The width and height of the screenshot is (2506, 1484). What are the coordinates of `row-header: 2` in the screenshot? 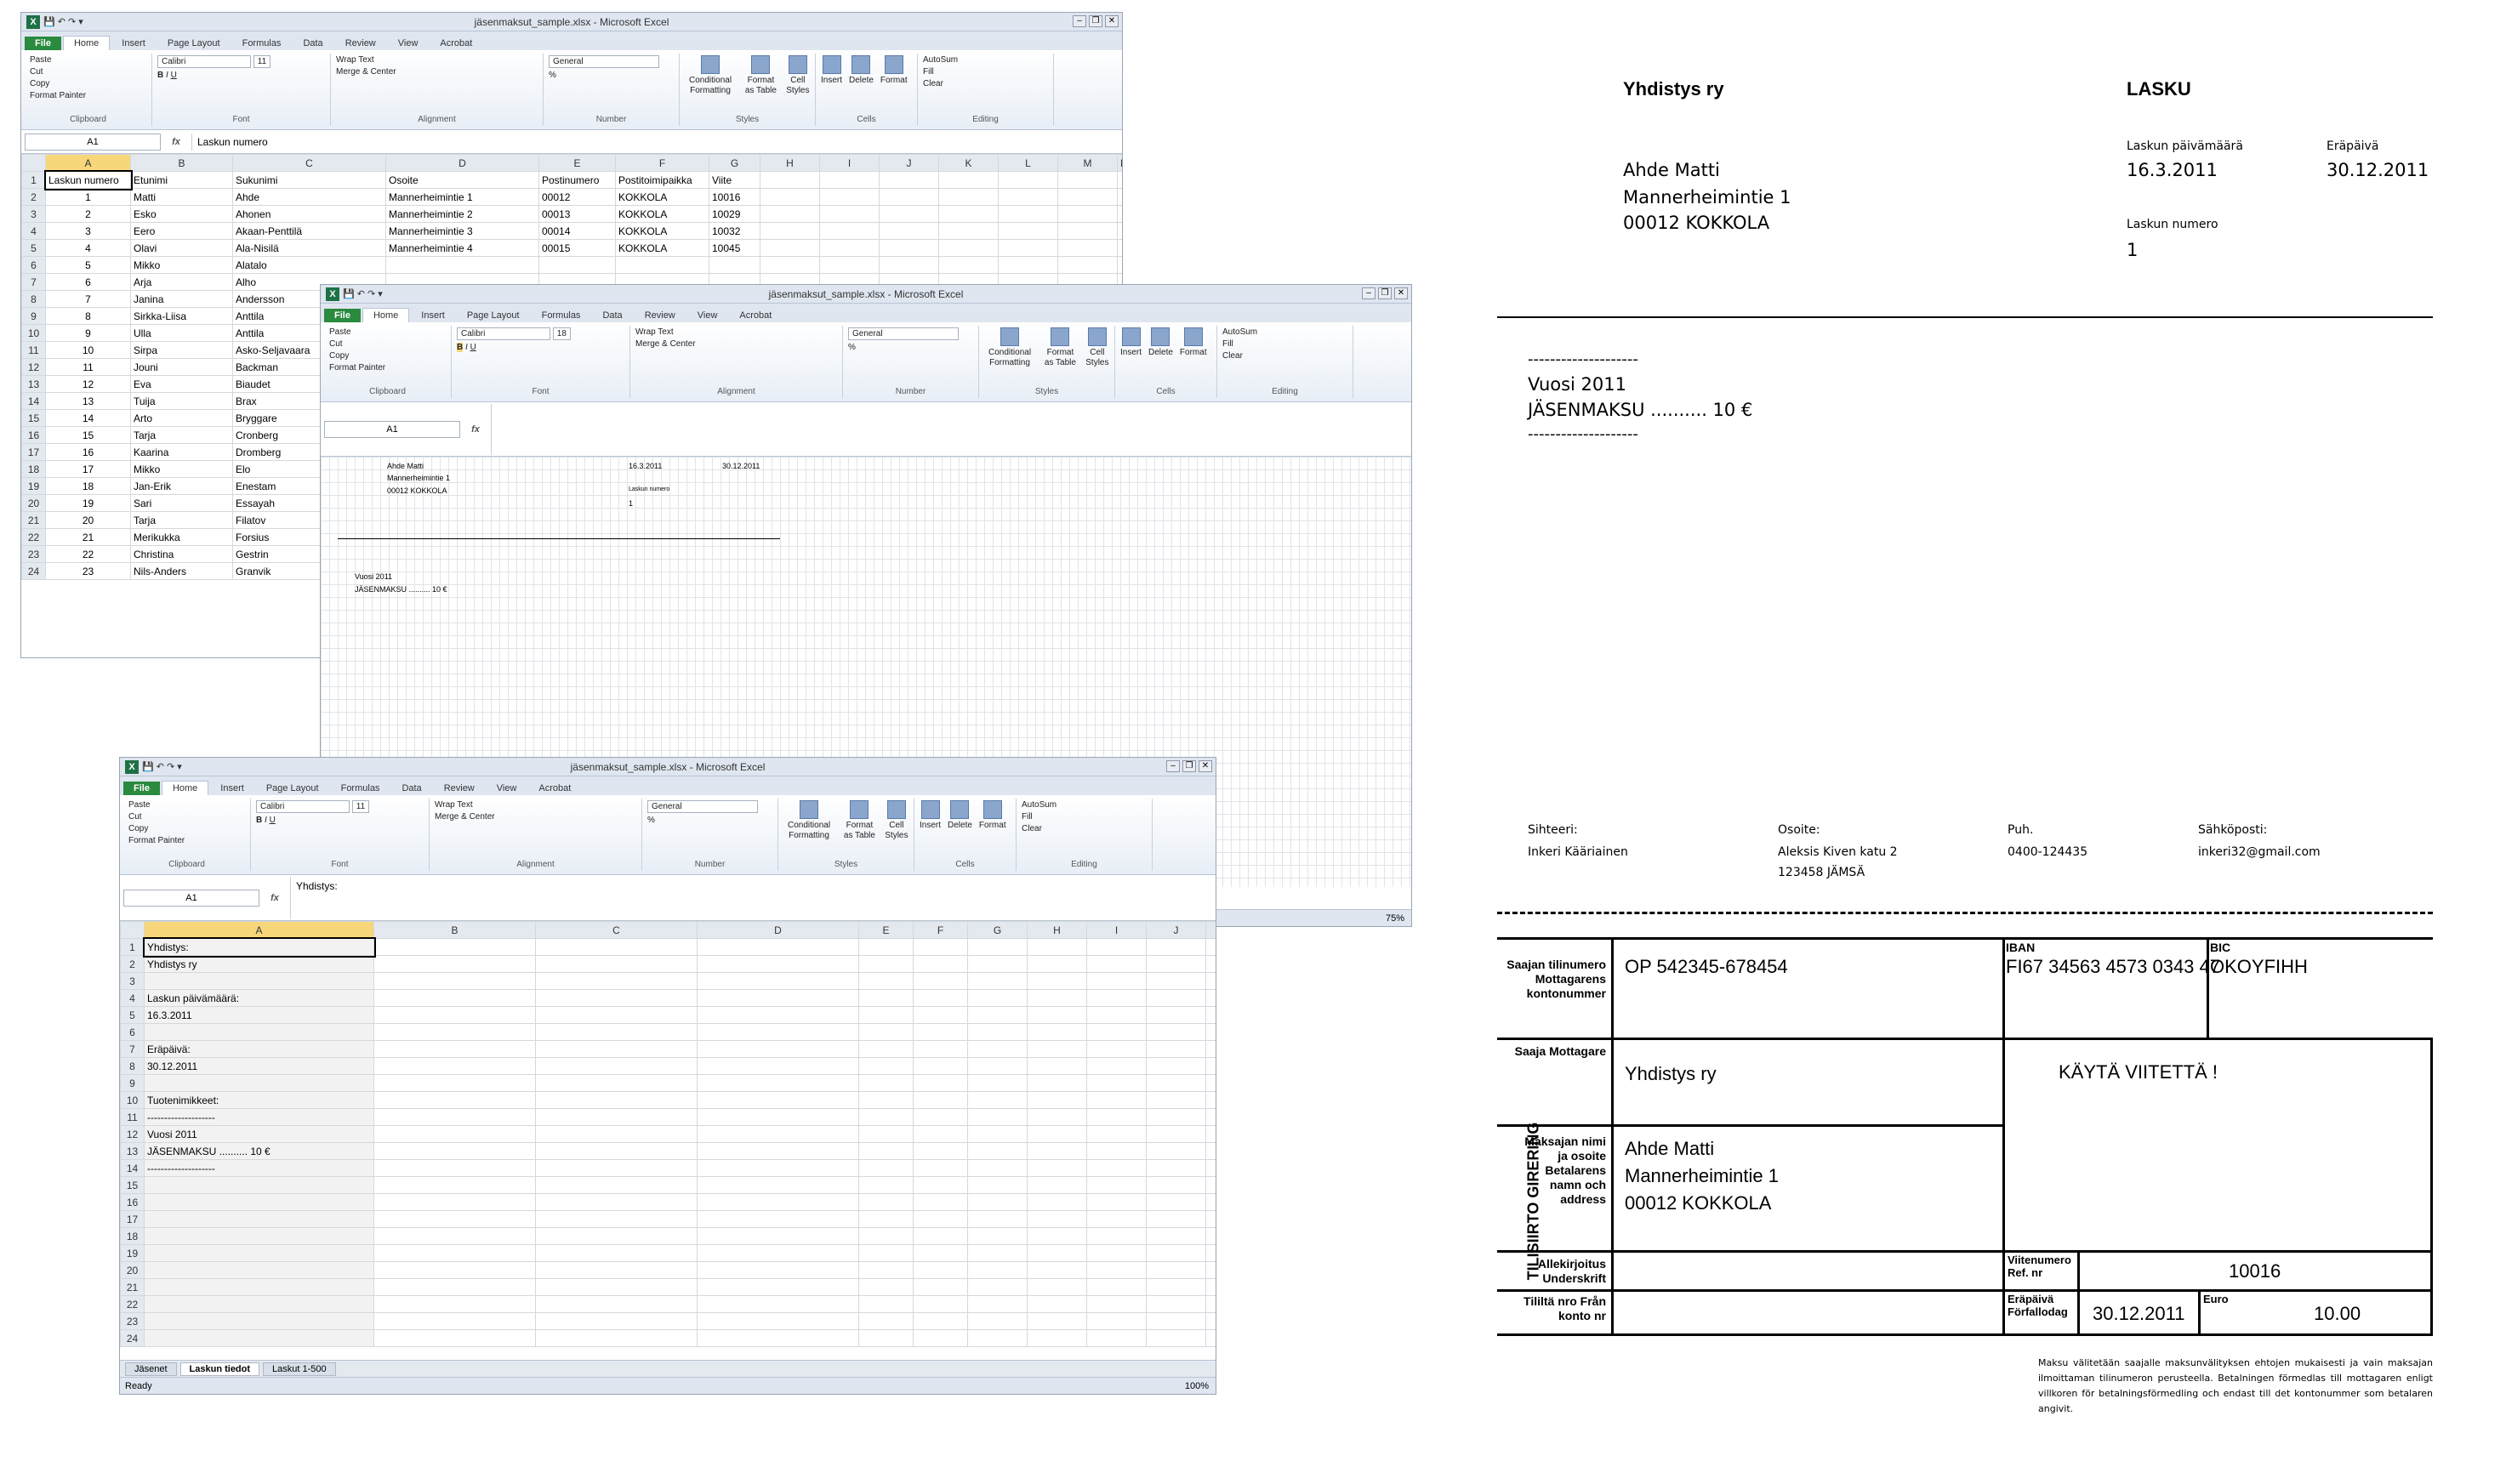 It's located at (33, 197).